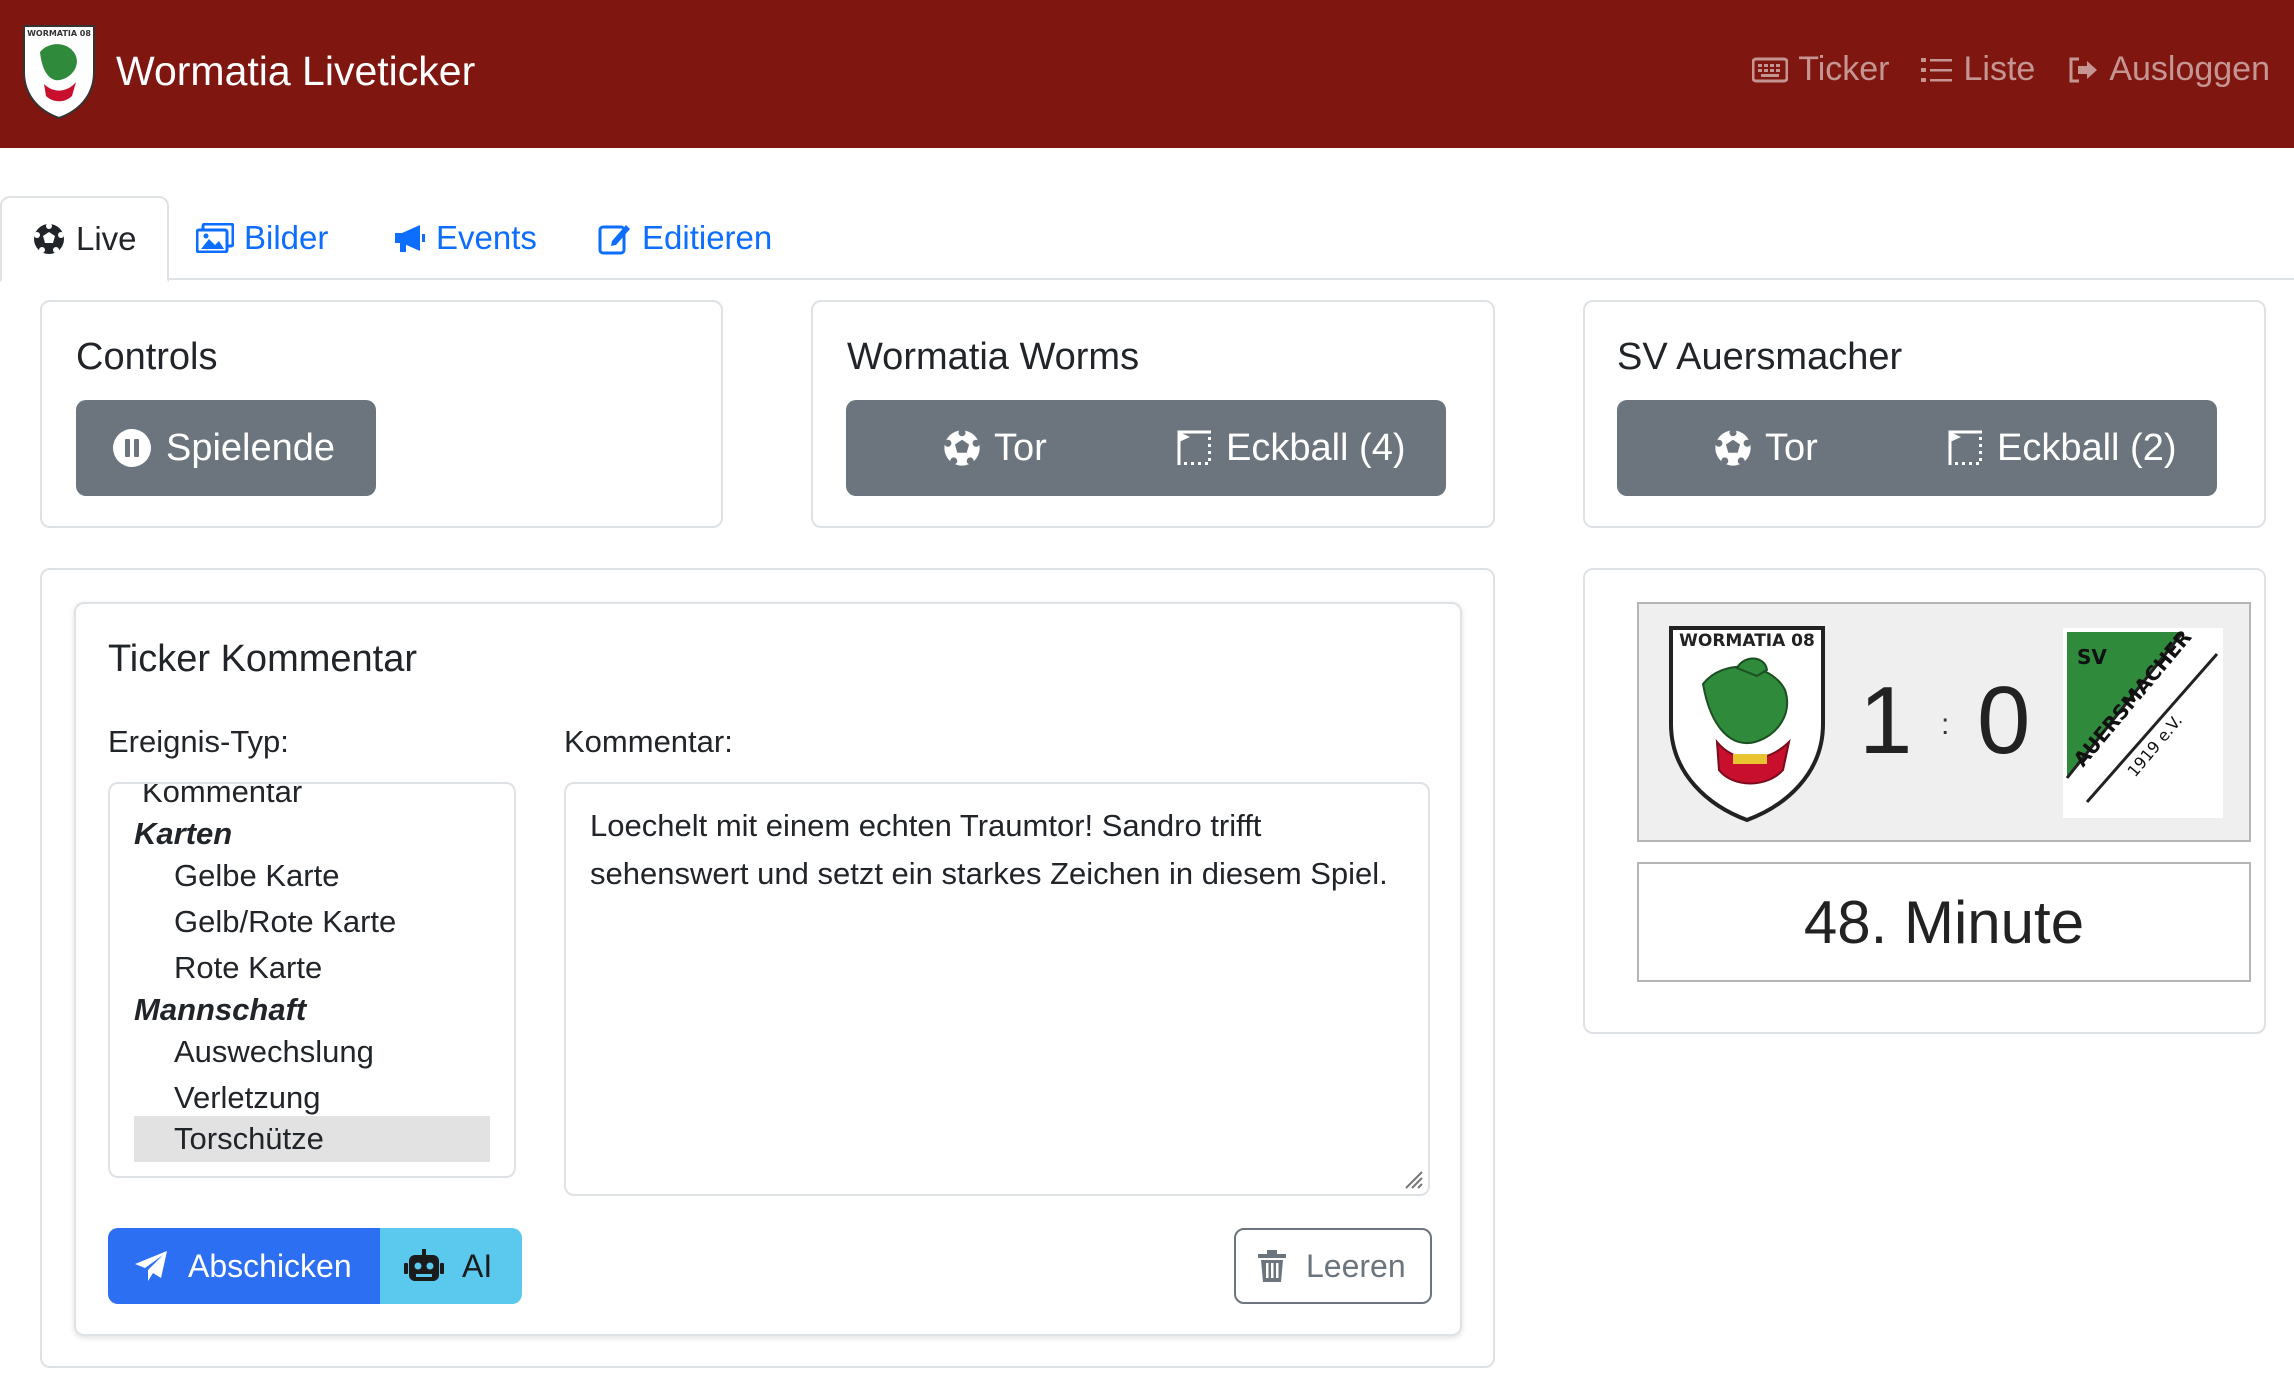  I want to click on logout-icon, so click(2083, 69).